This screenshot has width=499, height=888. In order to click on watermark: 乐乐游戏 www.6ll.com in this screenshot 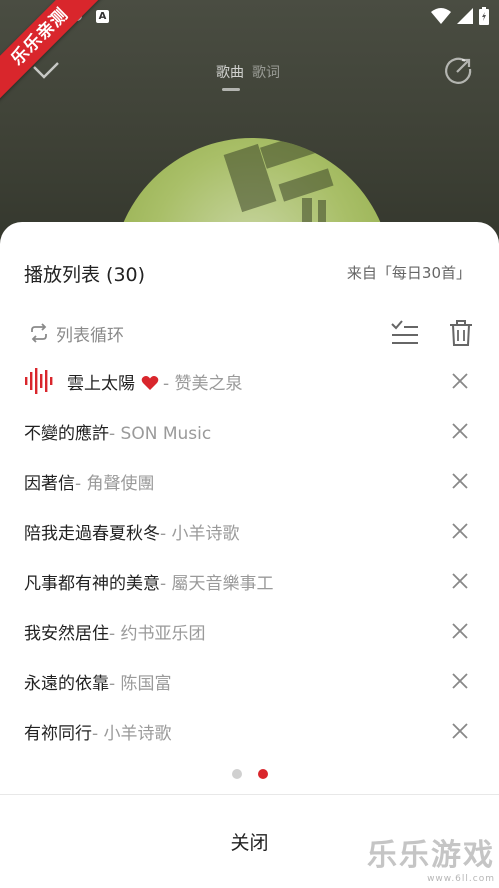, I will do `click(431, 857)`.